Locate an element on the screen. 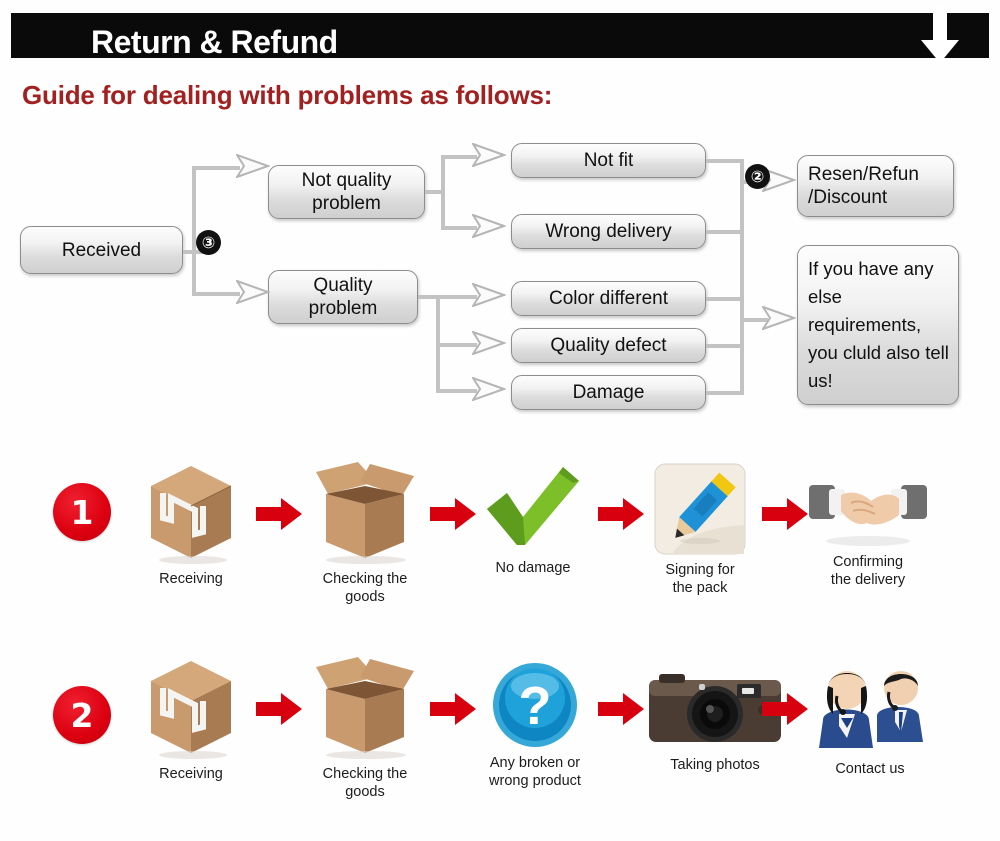 Image resolution: width=1000 pixels, height=841 pixels. step-caption: Signing for the pack is located at coordinates (700, 579).